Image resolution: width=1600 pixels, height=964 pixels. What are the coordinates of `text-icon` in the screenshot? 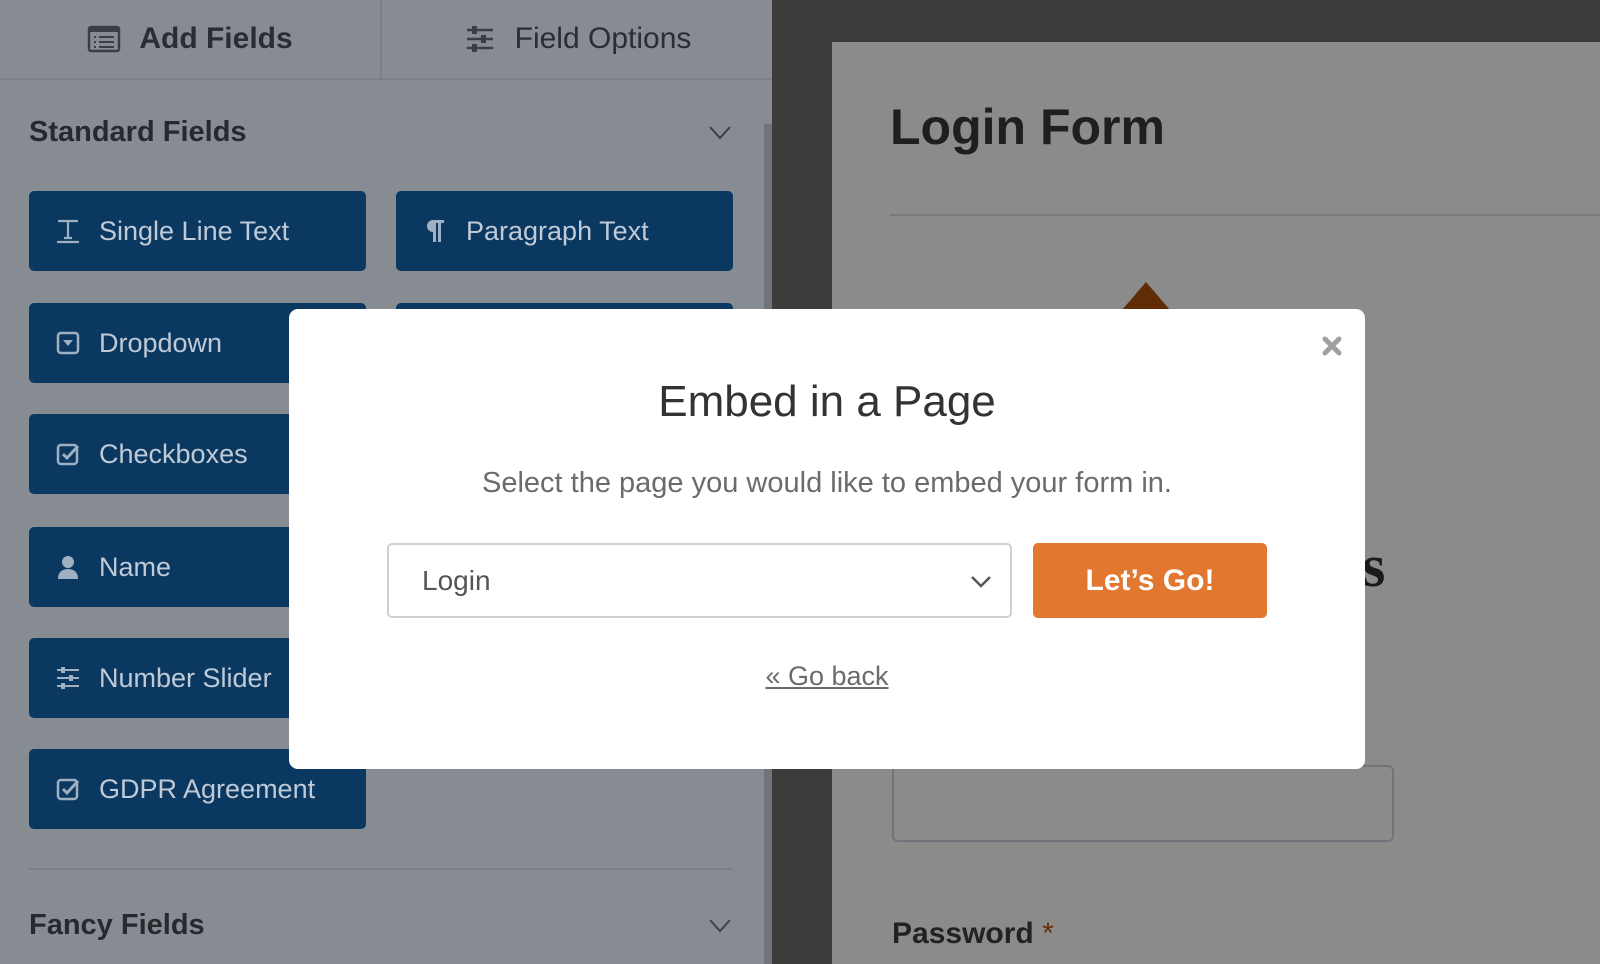 It's located at (68, 231).